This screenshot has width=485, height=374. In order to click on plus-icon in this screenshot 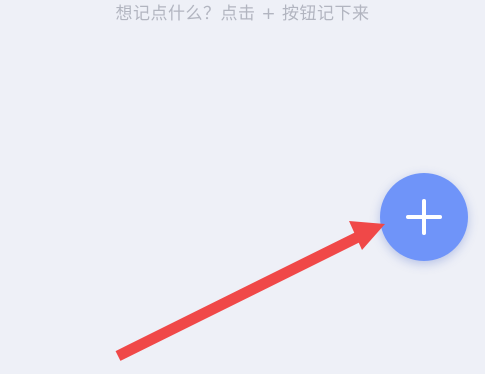, I will do `click(424, 217)`.